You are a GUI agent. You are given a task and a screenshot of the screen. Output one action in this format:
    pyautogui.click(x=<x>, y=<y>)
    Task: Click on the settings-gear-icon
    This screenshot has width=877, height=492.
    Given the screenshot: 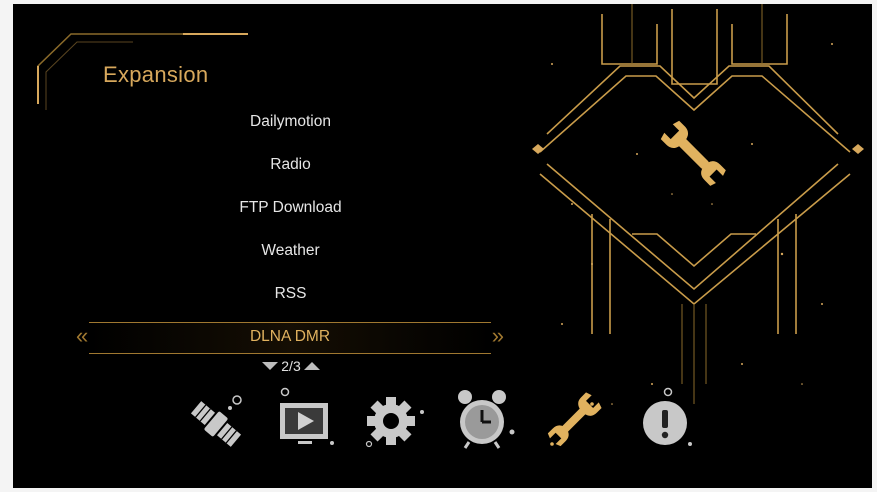 What is the action you would take?
    pyautogui.click(x=396, y=421)
    